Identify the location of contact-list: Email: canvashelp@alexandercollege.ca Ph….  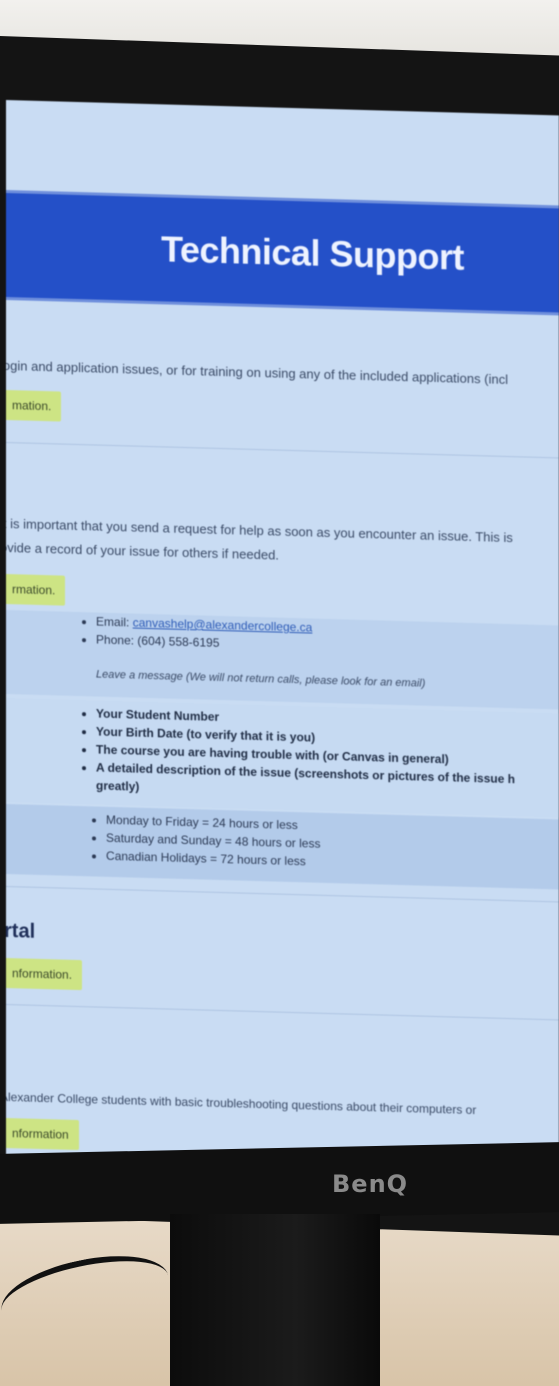
(195, 635).